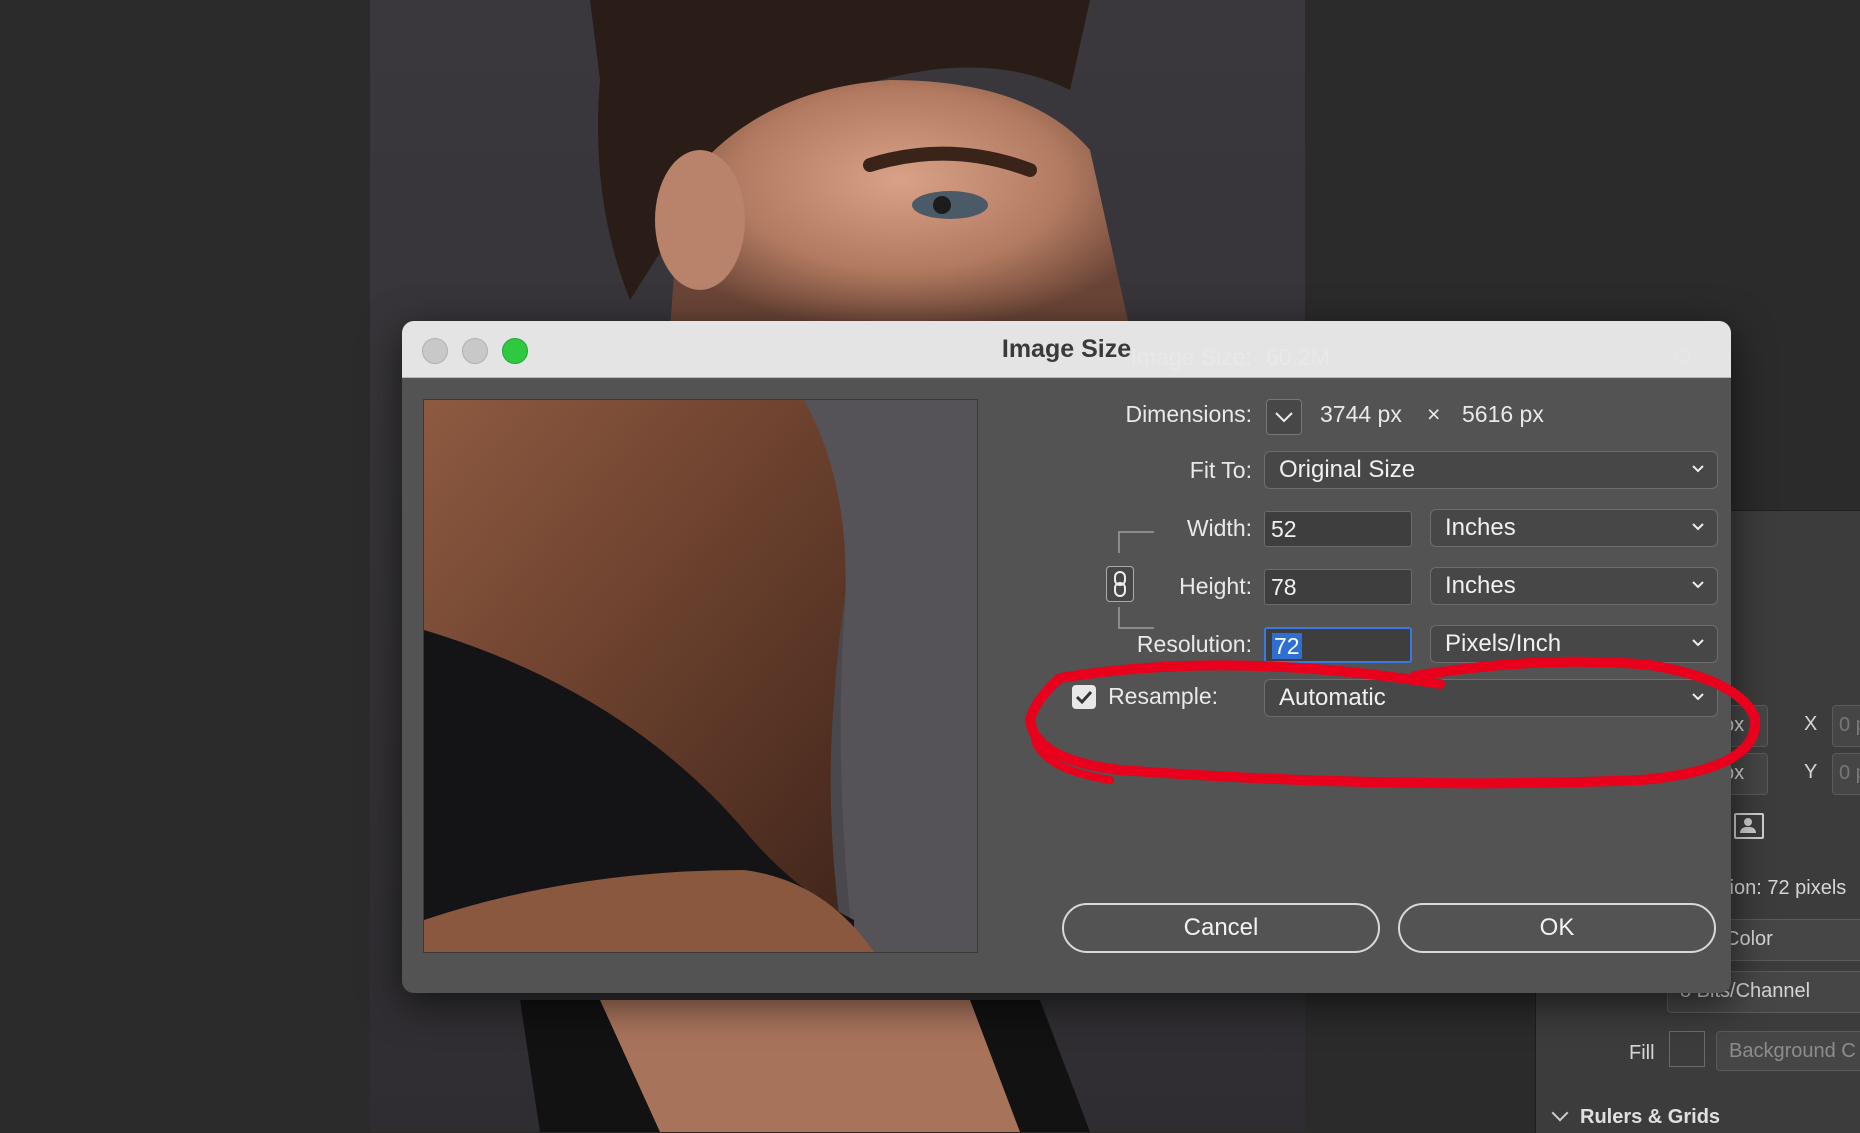 Image resolution: width=1860 pixels, height=1133 pixels. What do you see at coordinates (1811, 772) in the screenshot?
I see `y-label: Y` at bounding box center [1811, 772].